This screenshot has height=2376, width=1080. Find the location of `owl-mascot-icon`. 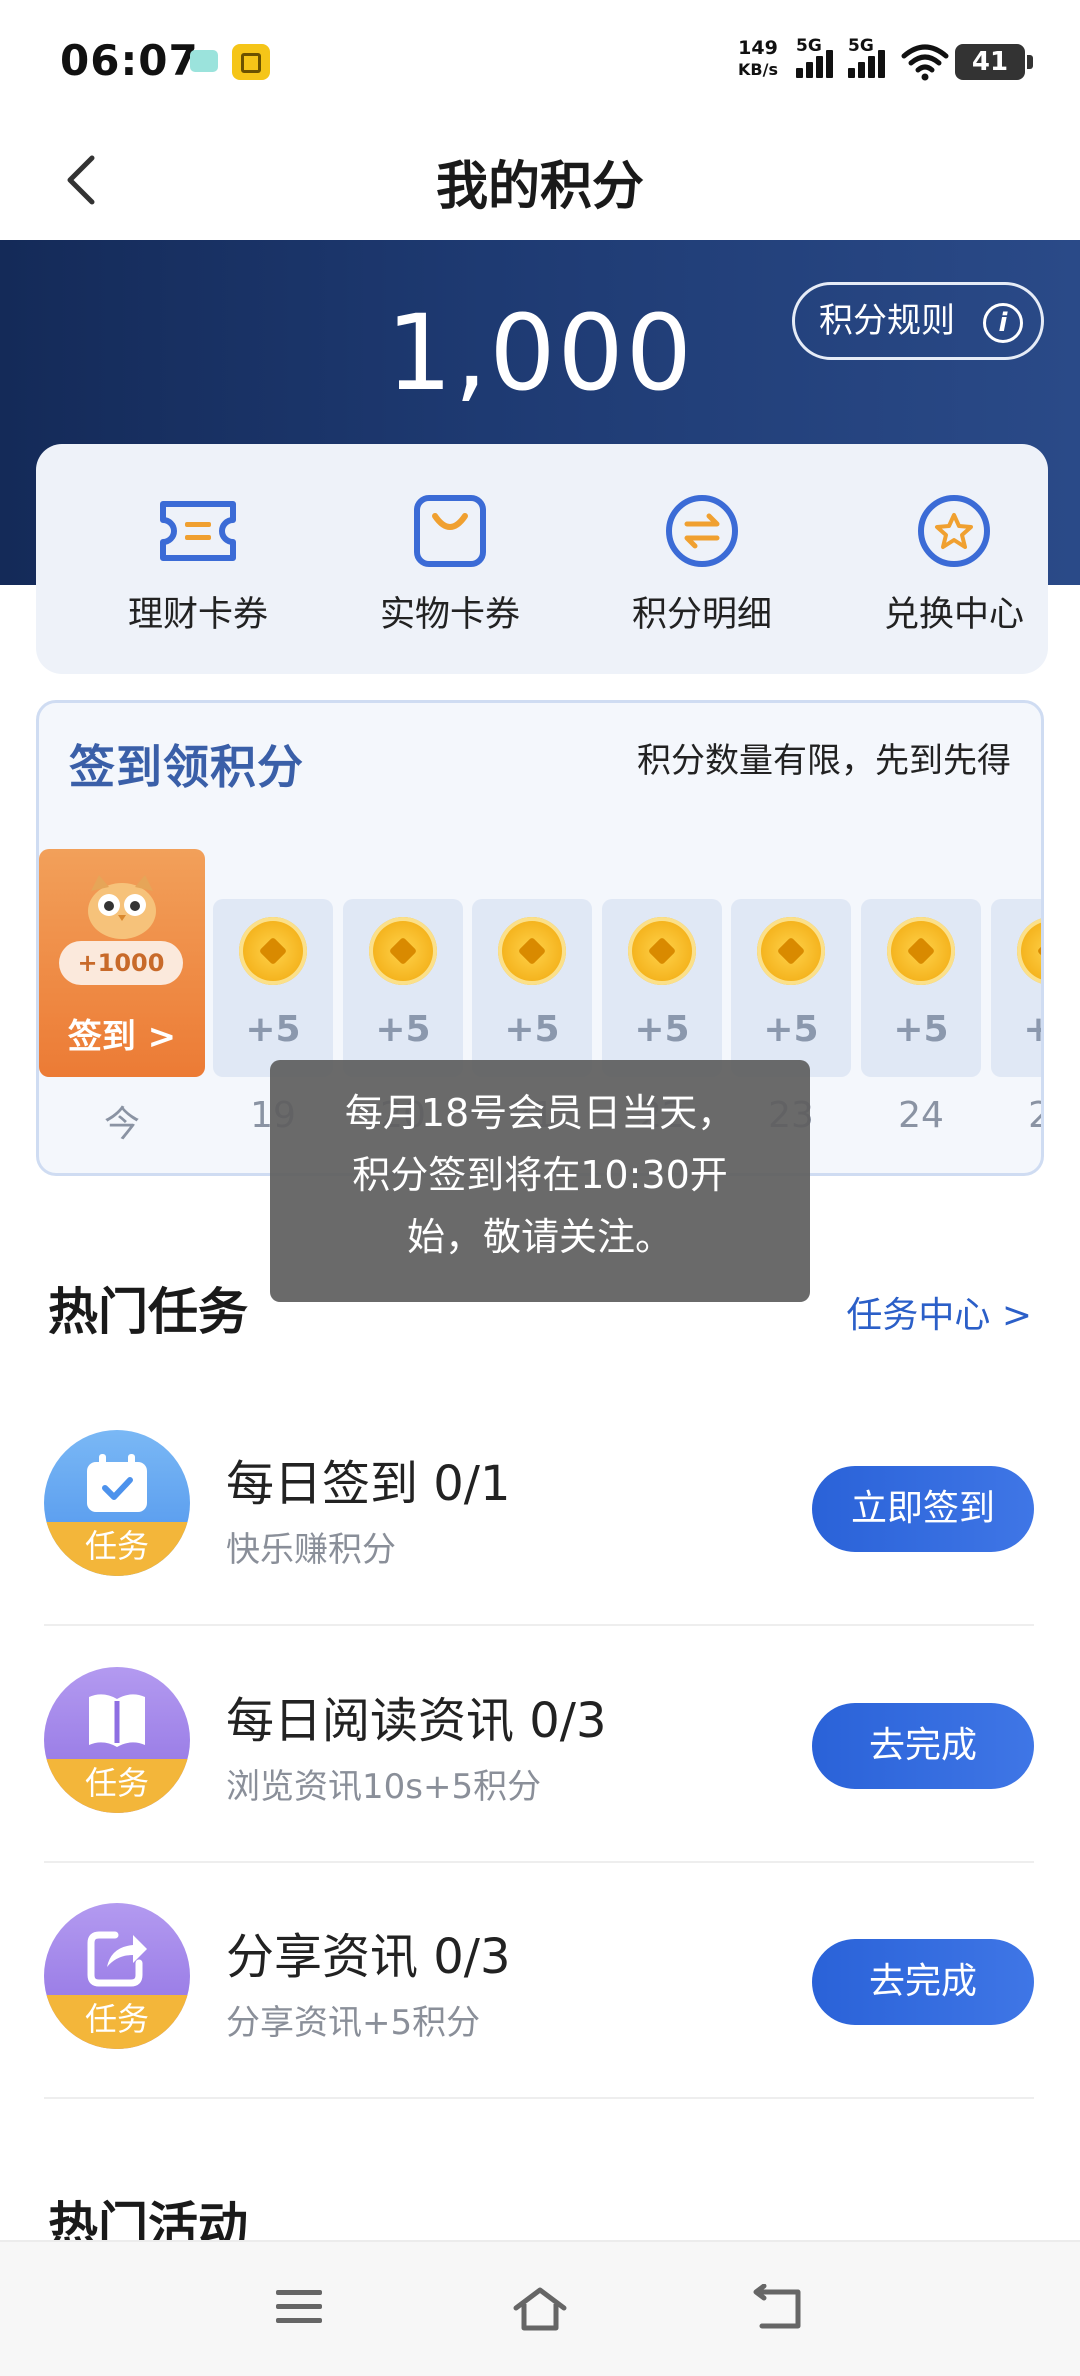

owl-mascot-icon is located at coordinates (122, 907).